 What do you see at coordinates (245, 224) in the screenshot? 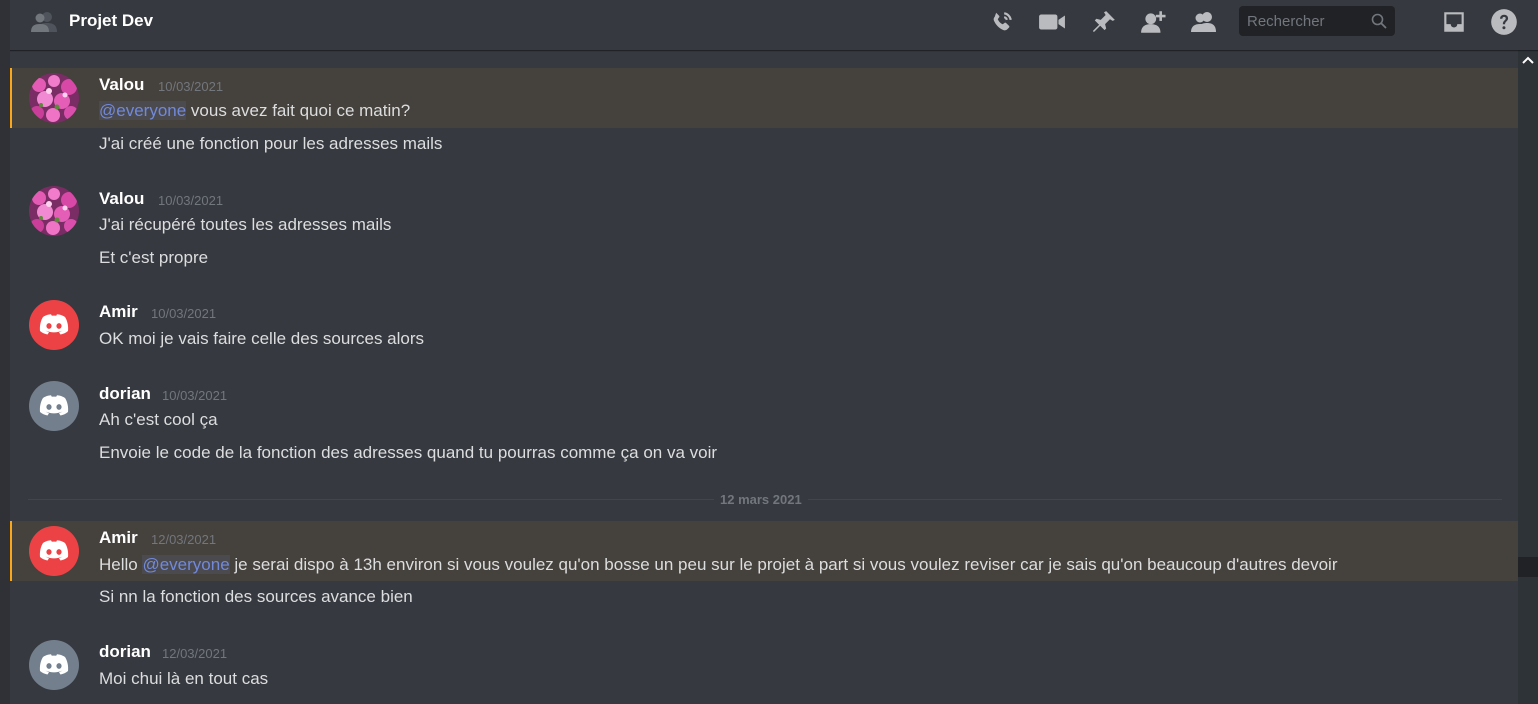
I see `message-text: J'ai récupéré toutes les adresses mails` at bounding box center [245, 224].